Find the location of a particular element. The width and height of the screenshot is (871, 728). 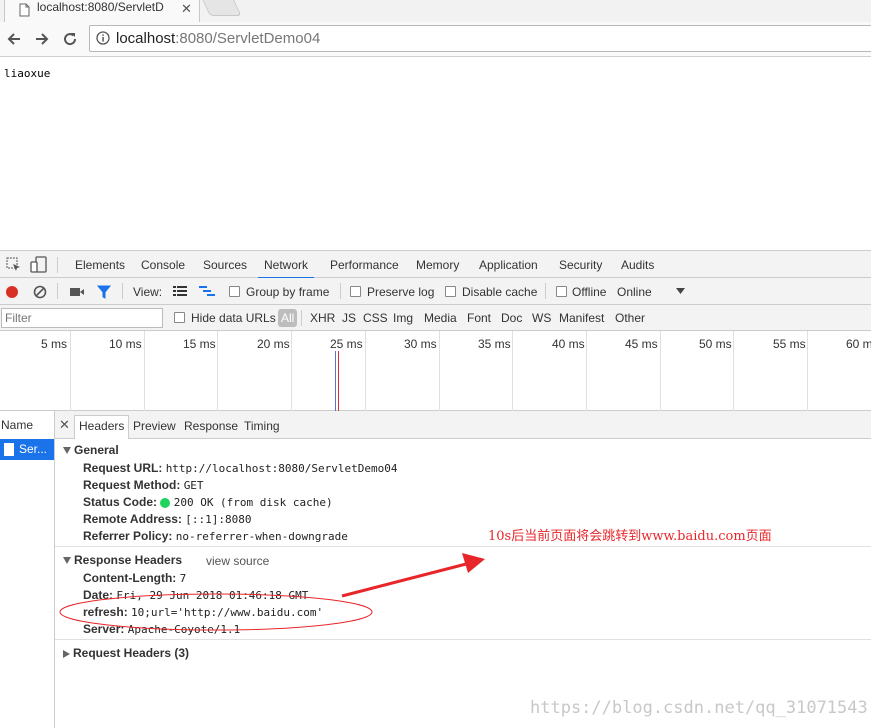

filter-type-ws: WS is located at coordinates (541, 318).